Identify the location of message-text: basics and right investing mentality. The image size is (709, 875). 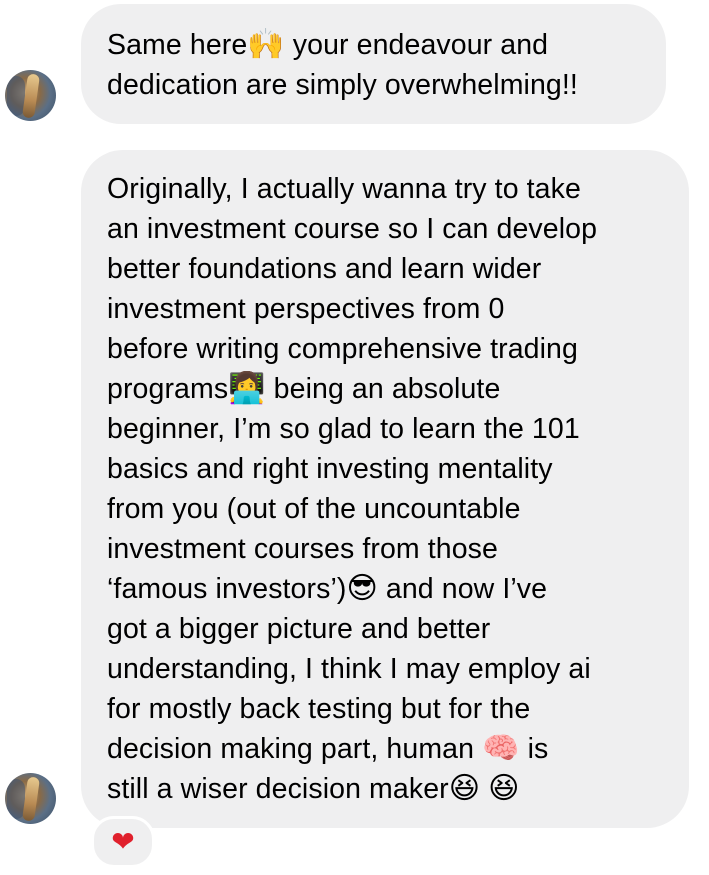
(330, 469).